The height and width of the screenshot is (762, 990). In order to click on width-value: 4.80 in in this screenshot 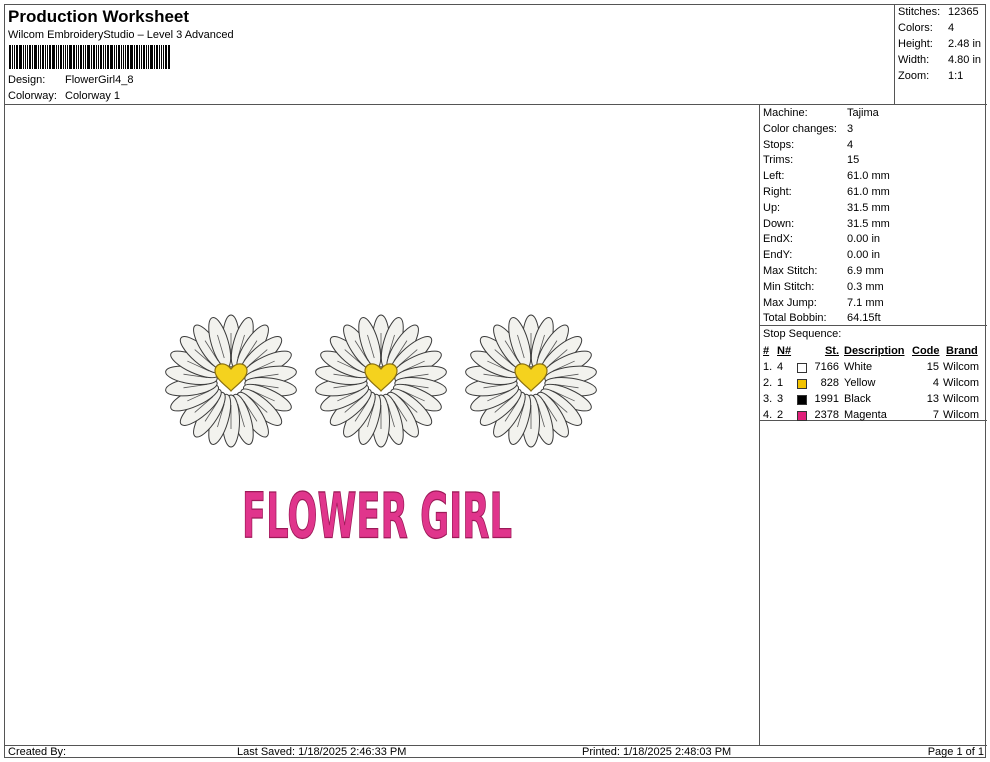, I will do `click(965, 60)`.